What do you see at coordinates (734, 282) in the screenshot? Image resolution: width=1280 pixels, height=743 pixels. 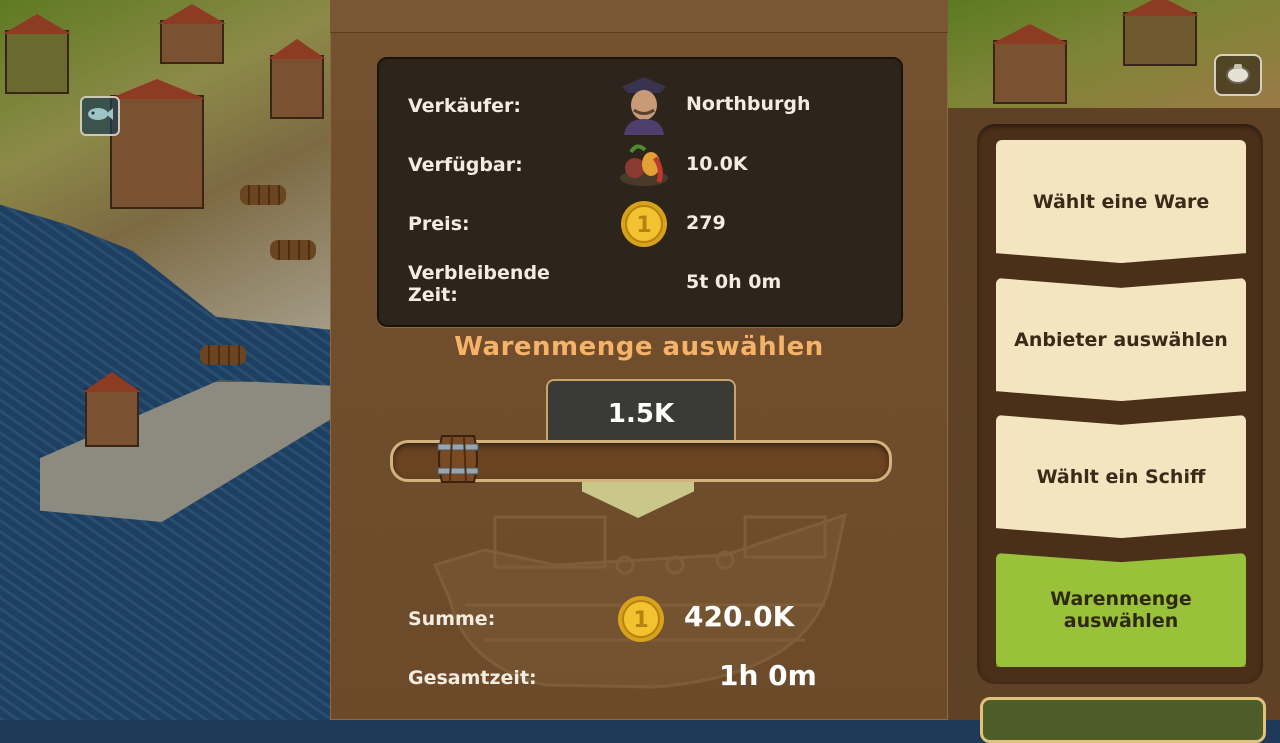 I see `remaining-time-value: 5t 0h 0m` at bounding box center [734, 282].